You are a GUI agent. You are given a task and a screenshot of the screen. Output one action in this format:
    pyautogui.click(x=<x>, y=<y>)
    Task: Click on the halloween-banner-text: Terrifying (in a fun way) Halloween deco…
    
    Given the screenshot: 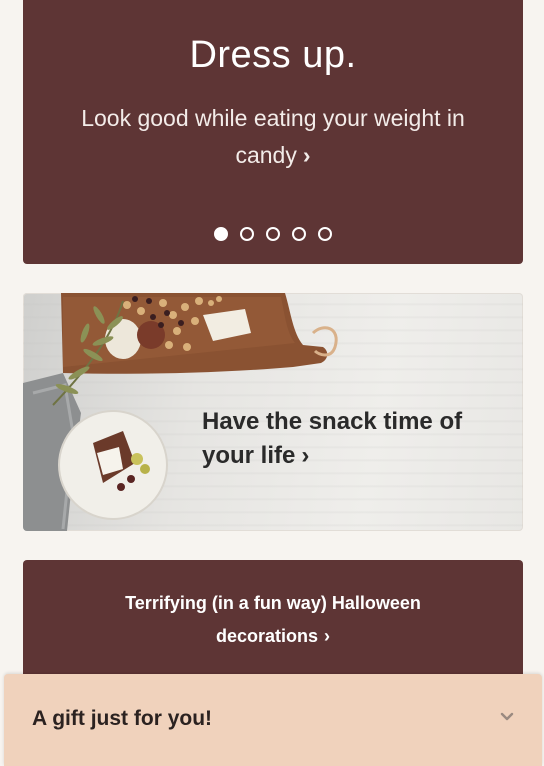 What is the action you would take?
    pyautogui.click(x=273, y=619)
    